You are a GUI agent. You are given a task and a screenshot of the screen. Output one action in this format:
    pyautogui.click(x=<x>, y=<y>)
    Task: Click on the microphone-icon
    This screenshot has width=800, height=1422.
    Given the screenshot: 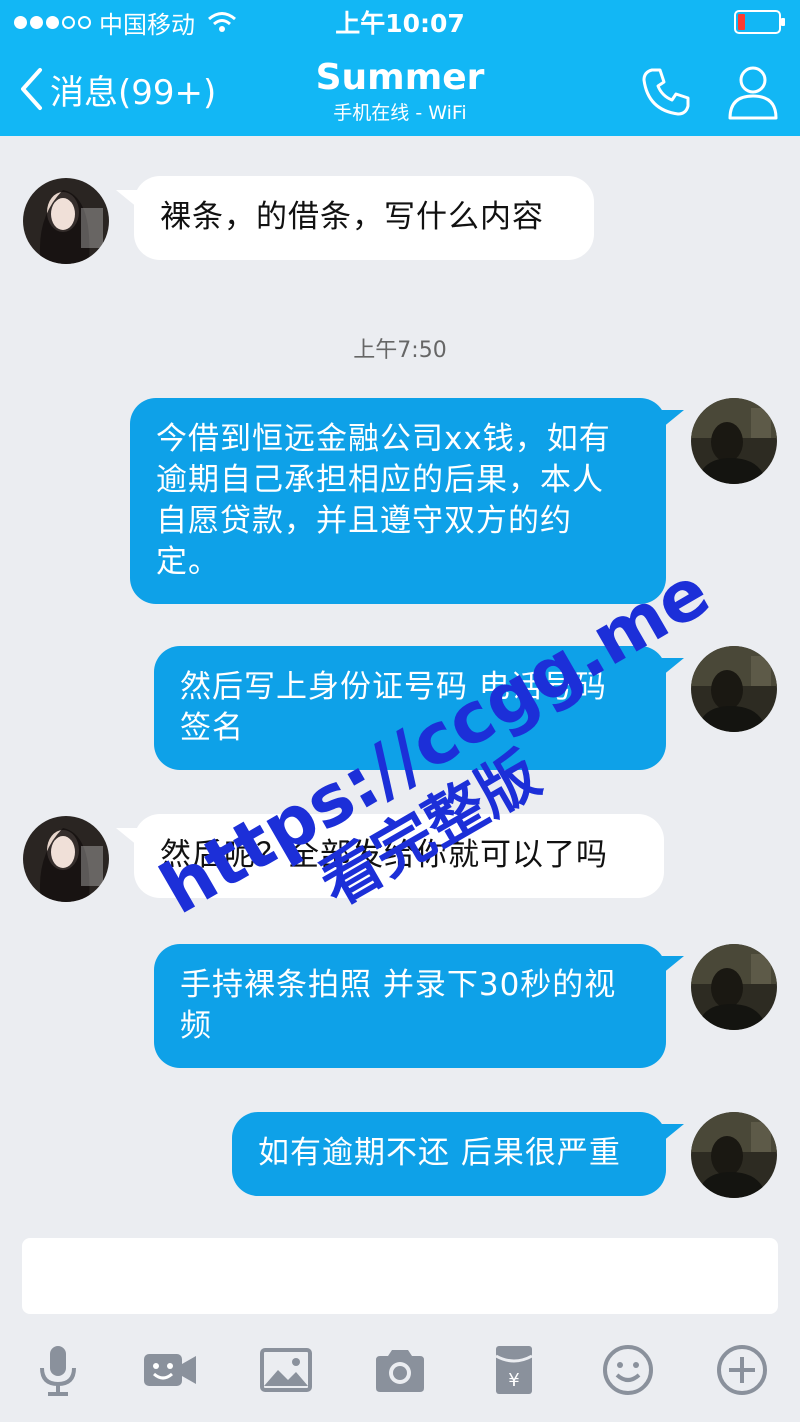 What is the action you would take?
    pyautogui.click(x=58, y=1371)
    